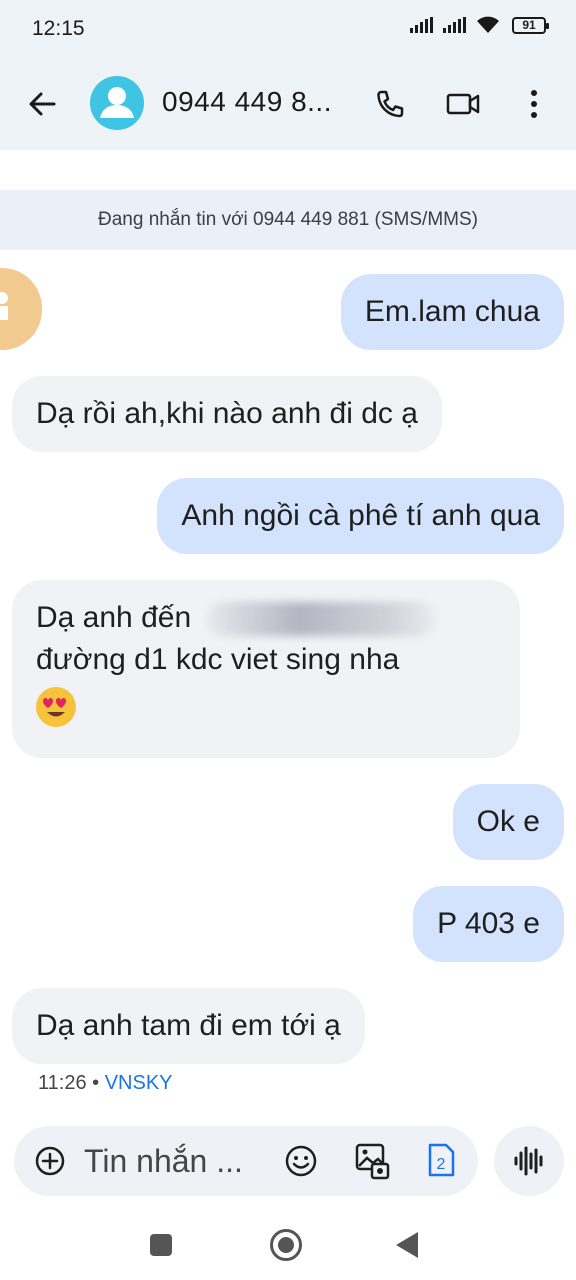 Image resolution: width=576 pixels, height=1280 pixels. I want to click on sms-info-banner: Đang nhắn tin với 0944 449 881 (SMS/MMS), so click(288, 220).